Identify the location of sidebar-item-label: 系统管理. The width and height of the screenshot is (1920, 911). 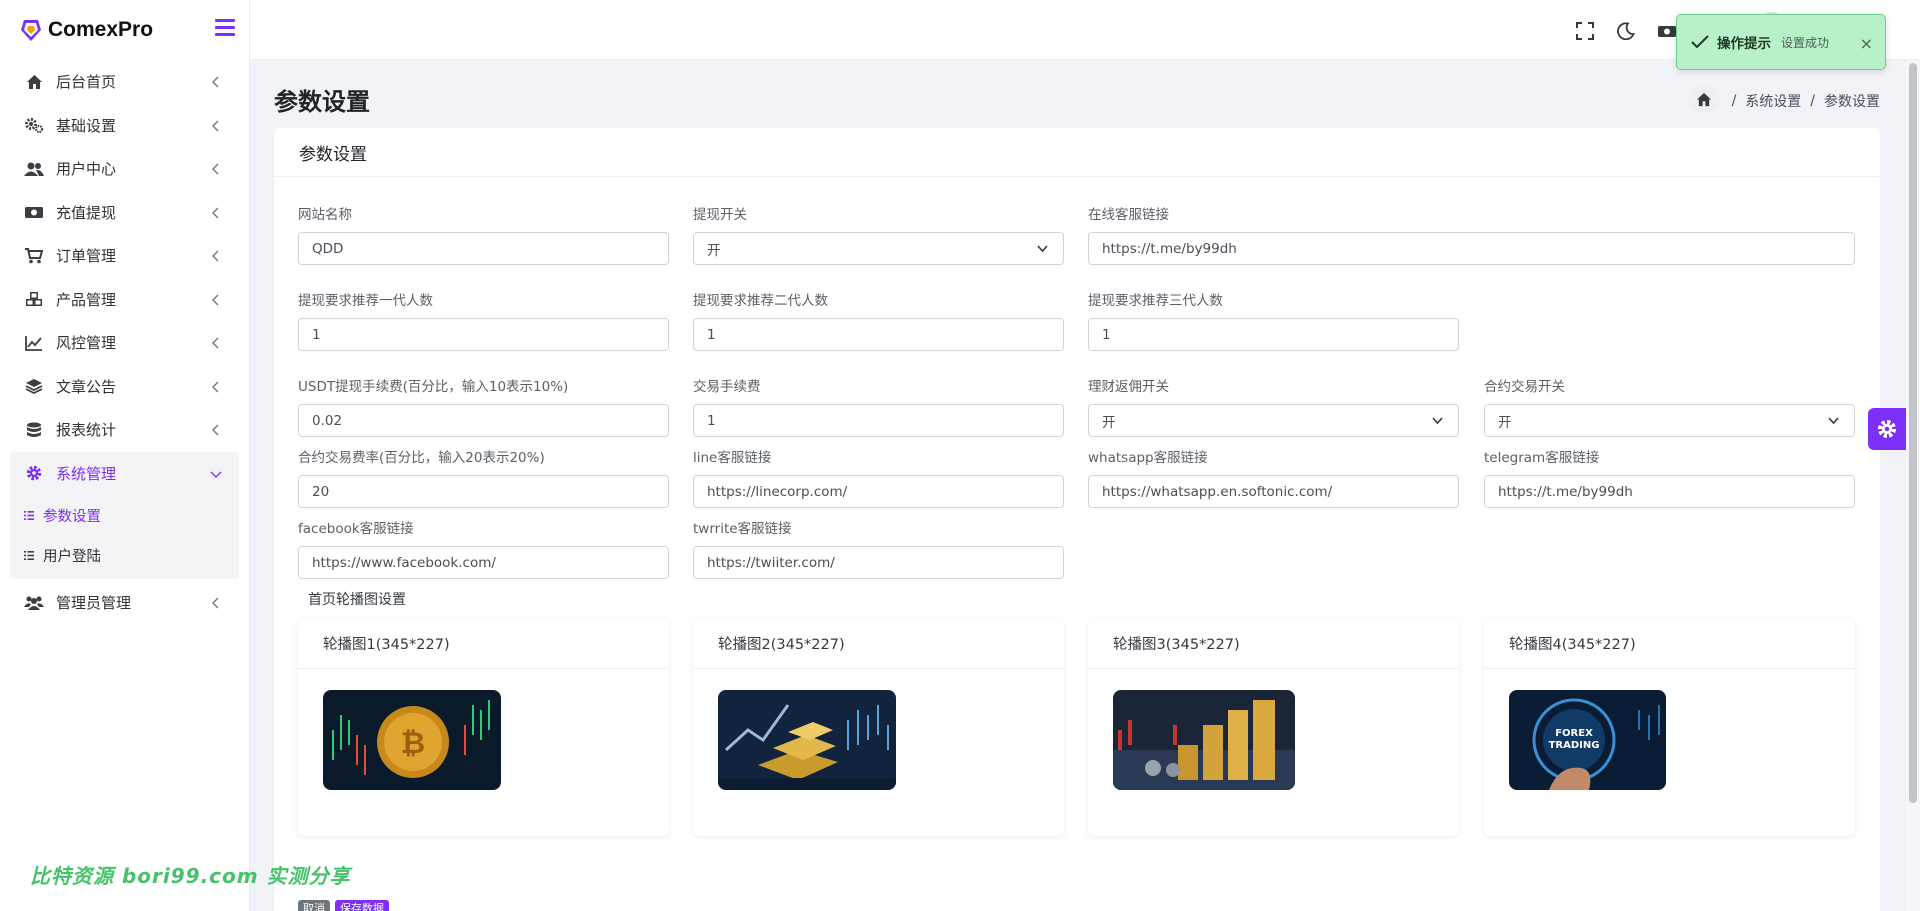
(86, 473).